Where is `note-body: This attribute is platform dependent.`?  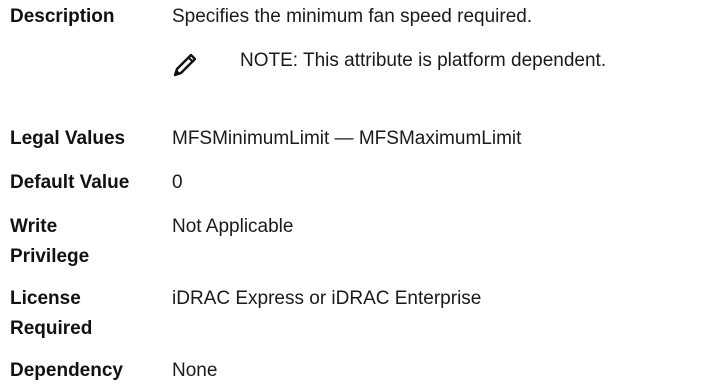 note-body: This attribute is platform dependent. is located at coordinates (452, 60).